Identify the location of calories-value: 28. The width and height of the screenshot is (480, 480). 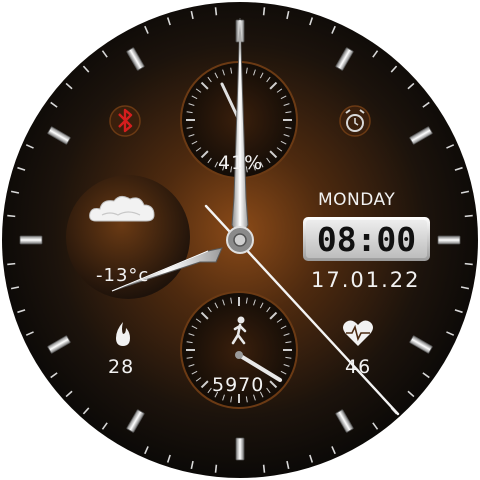
(121, 367).